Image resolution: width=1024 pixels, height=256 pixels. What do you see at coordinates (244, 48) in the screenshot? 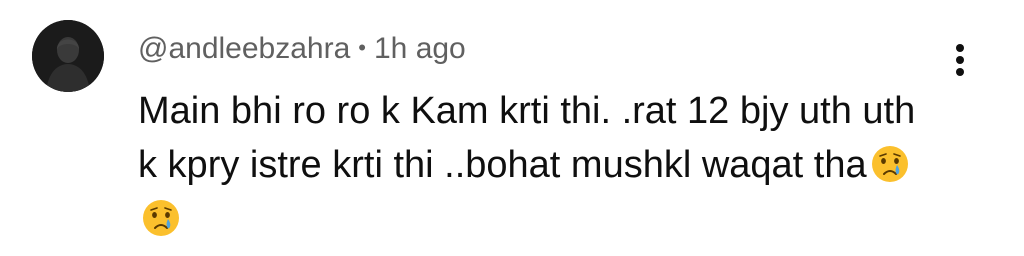
I see `author-name: @andleebzahra` at bounding box center [244, 48].